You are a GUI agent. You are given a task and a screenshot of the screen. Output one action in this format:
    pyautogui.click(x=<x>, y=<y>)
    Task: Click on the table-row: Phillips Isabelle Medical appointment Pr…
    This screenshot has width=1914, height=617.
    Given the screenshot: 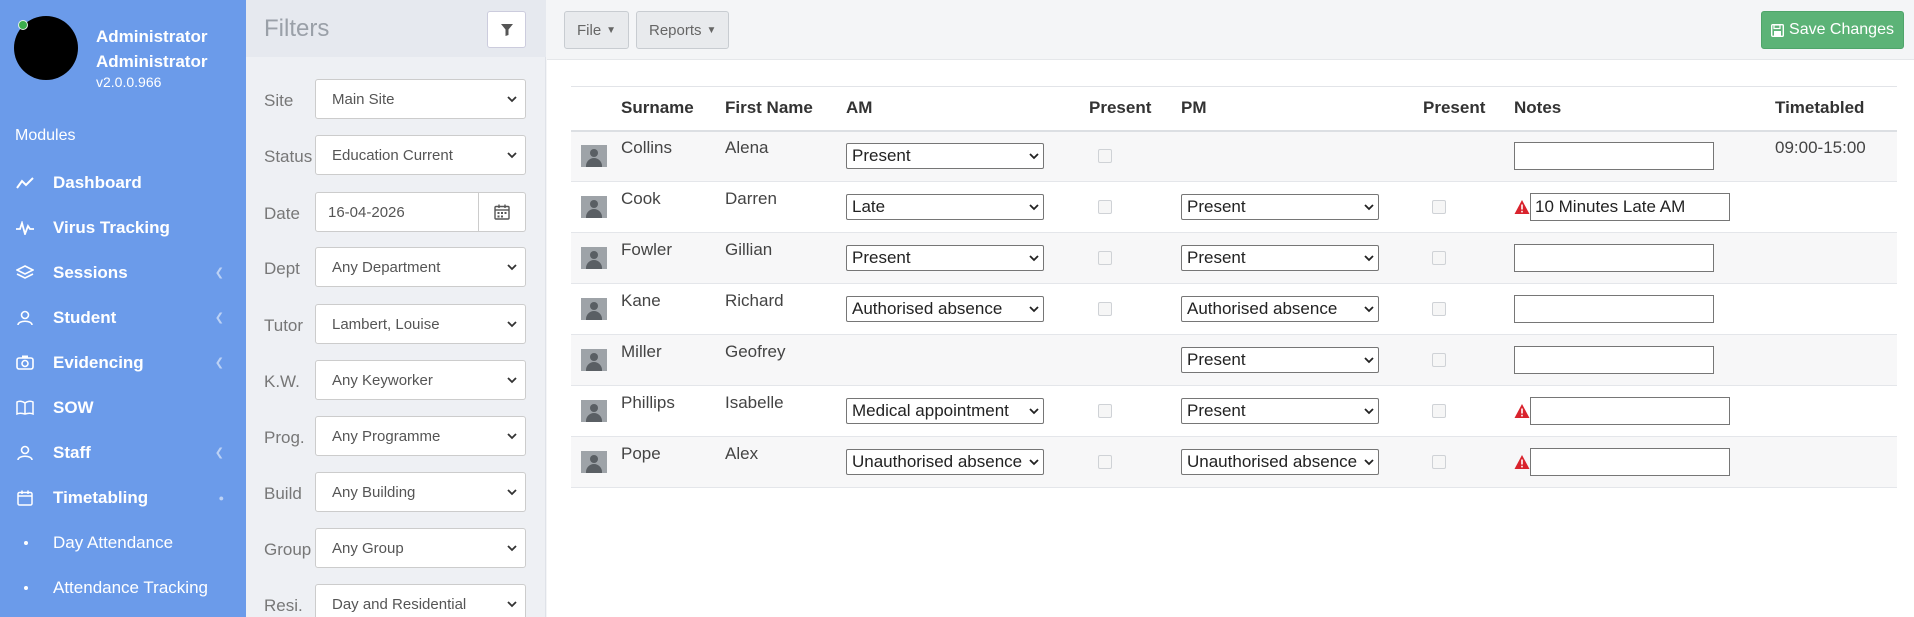 What is the action you would take?
    pyautogui.click(x=1234, y=411)
    